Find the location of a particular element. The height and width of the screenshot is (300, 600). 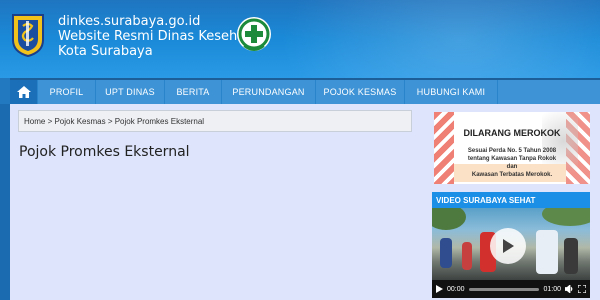

volume-icon is located at coordinates (569, 289).